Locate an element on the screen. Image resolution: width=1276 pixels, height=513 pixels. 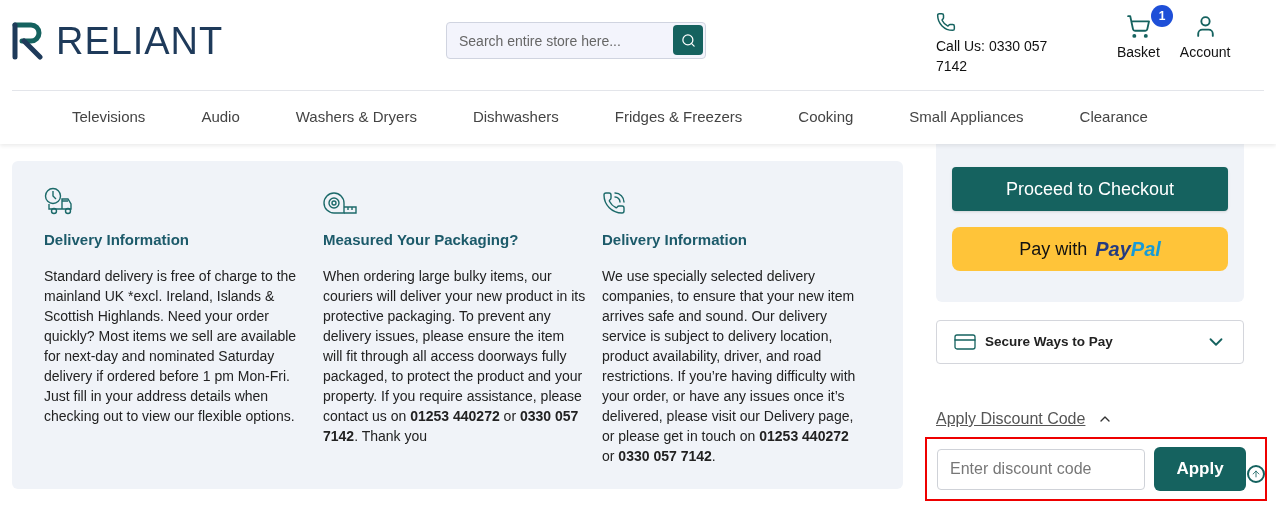
info-paragraph: We use specially selected delivery companies, to ensure that your new item arrives safe and sound. Our delivery service is subject to delivery location, product availability, driver, and road restrictions. If you’re having difficulty with your order, or have any issues once it’s delivered, please visit our Delivery page, or please get in touch on 01253 440272 or 0330 057 7142. is located at coordinates (729, 366).